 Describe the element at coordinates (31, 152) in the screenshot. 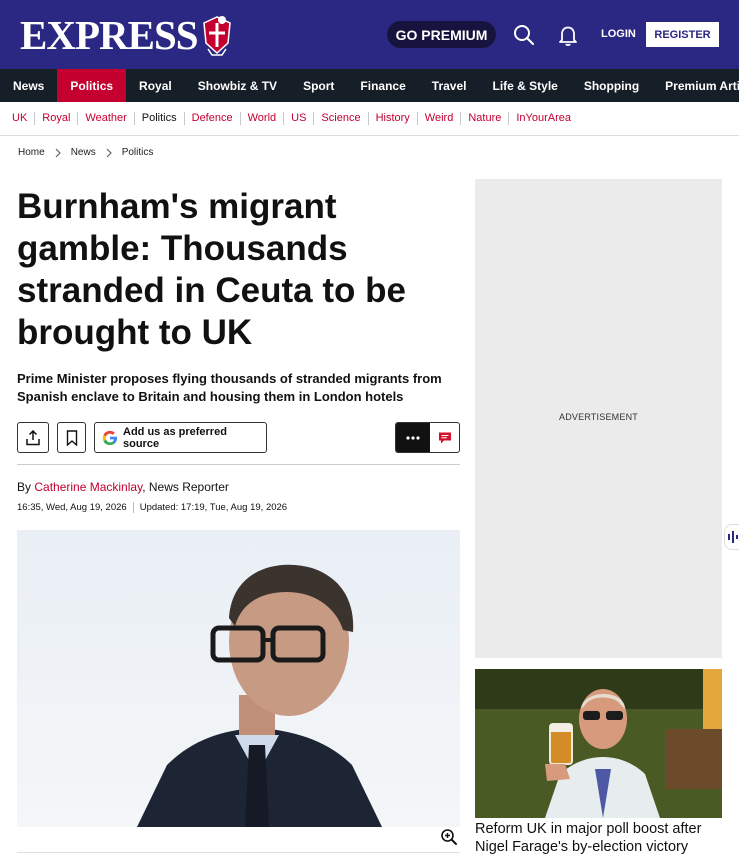

I see `breadcrumb-home: Home` at that location.